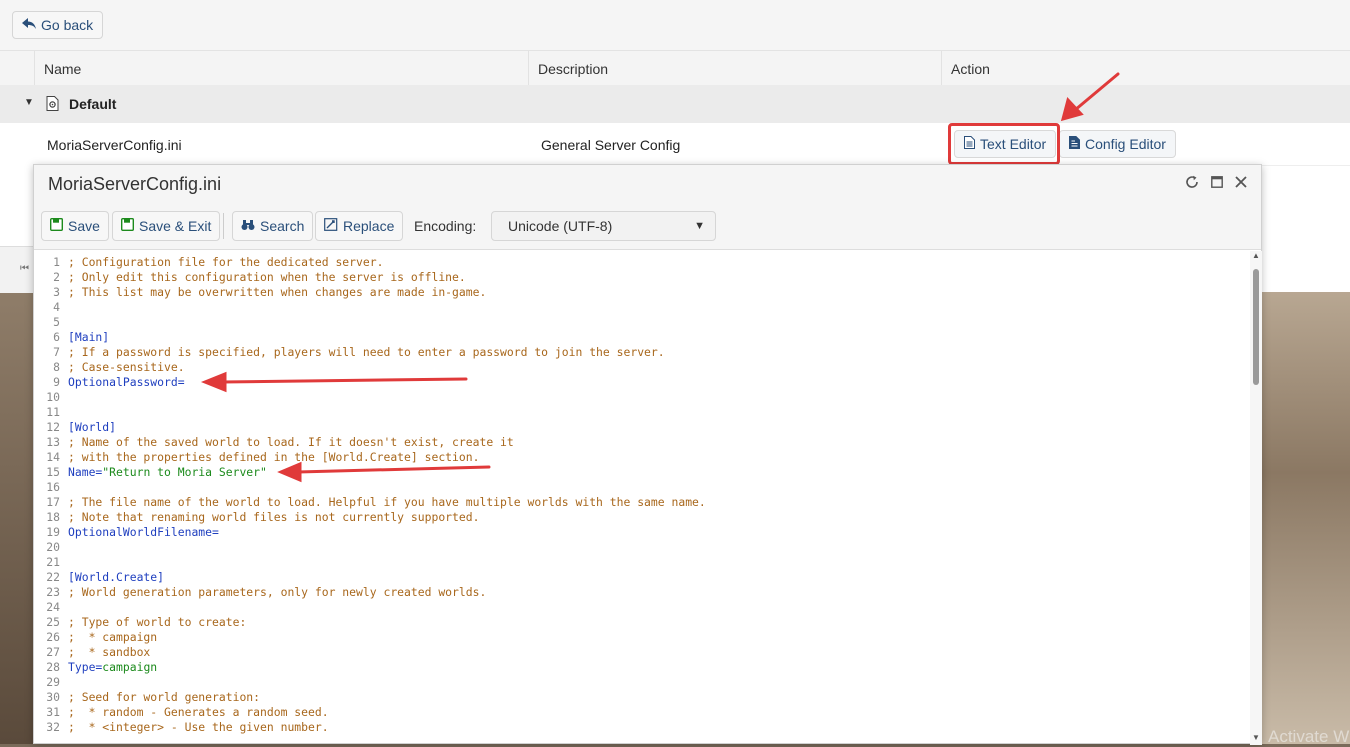 The height and width of the screenshot is (747, 1350). Describe the element at coordinates (53, 562) in the screenshot. I see `line-number: 21` at that location.